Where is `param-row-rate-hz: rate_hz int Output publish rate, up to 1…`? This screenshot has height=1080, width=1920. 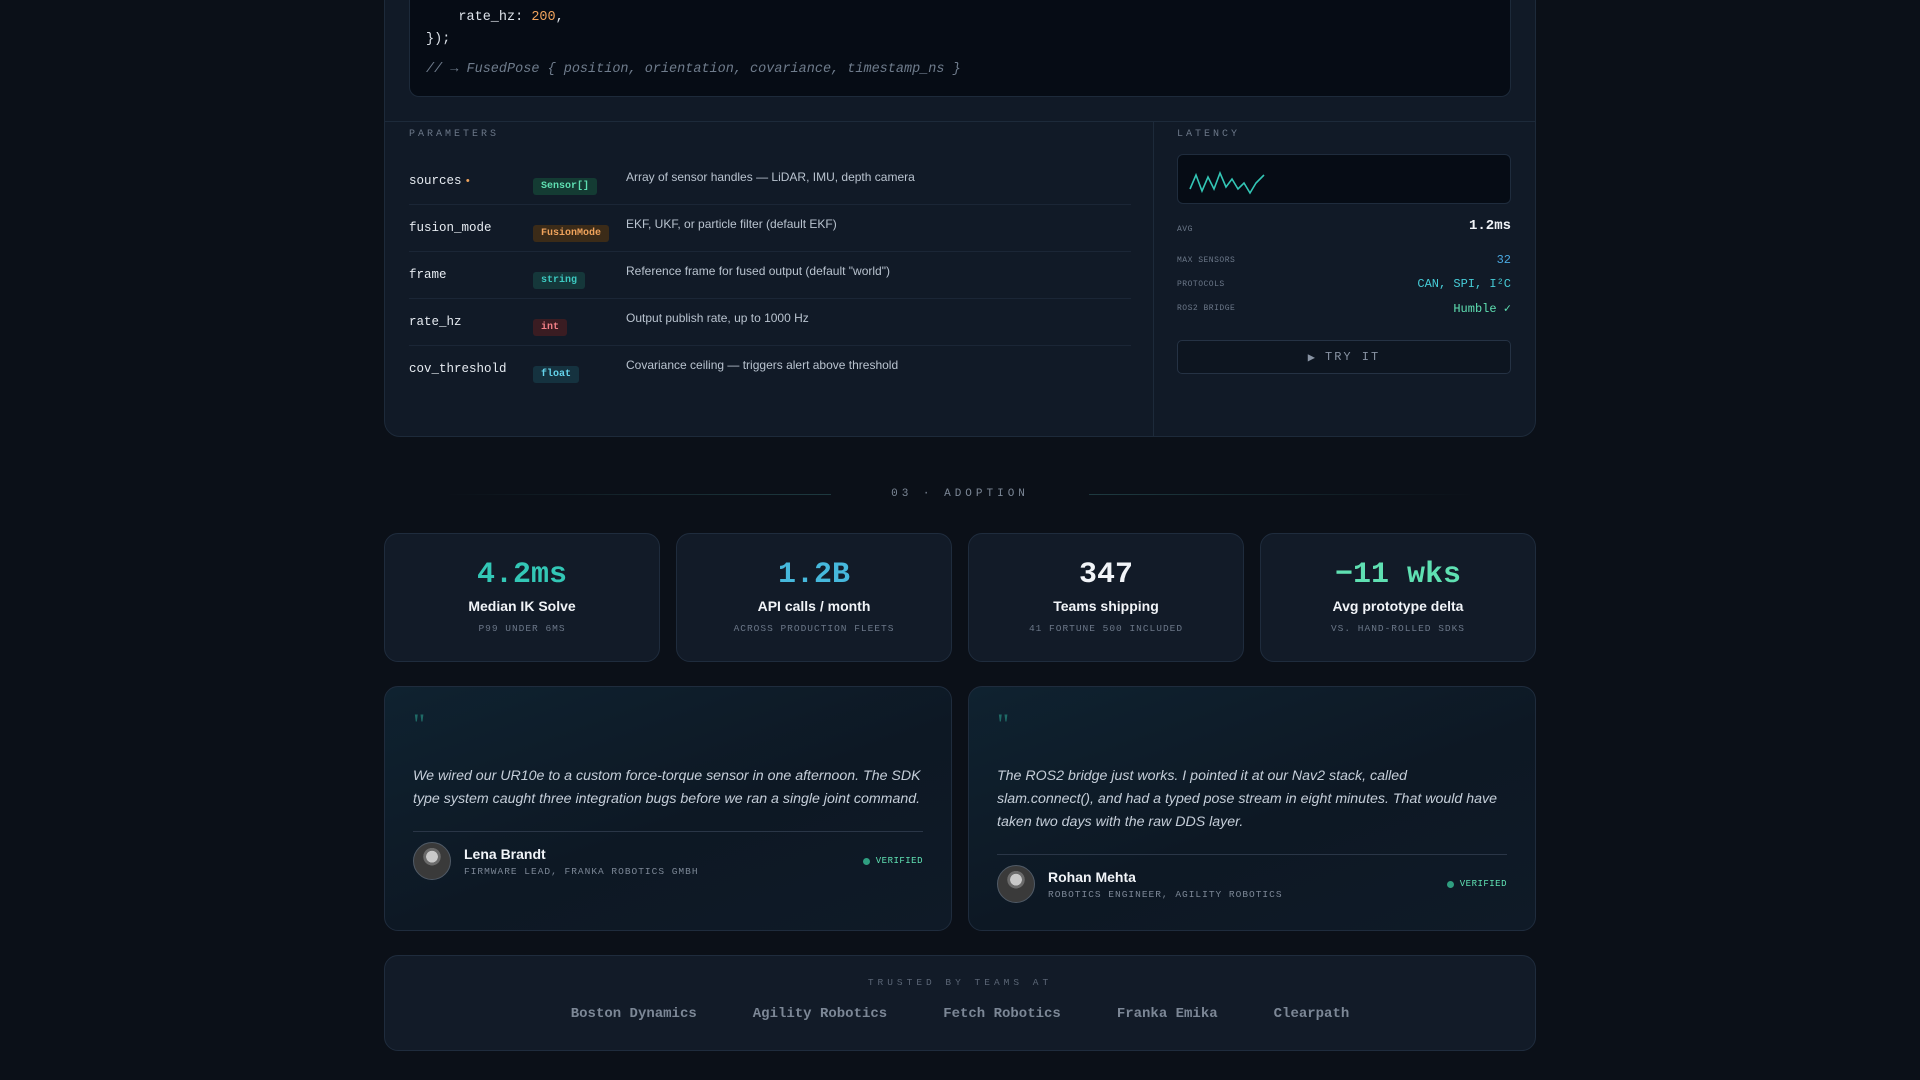
param-row-rate-hz: rate_hz int Output publish rate, up to 1… is located at coordinates (770, 322).